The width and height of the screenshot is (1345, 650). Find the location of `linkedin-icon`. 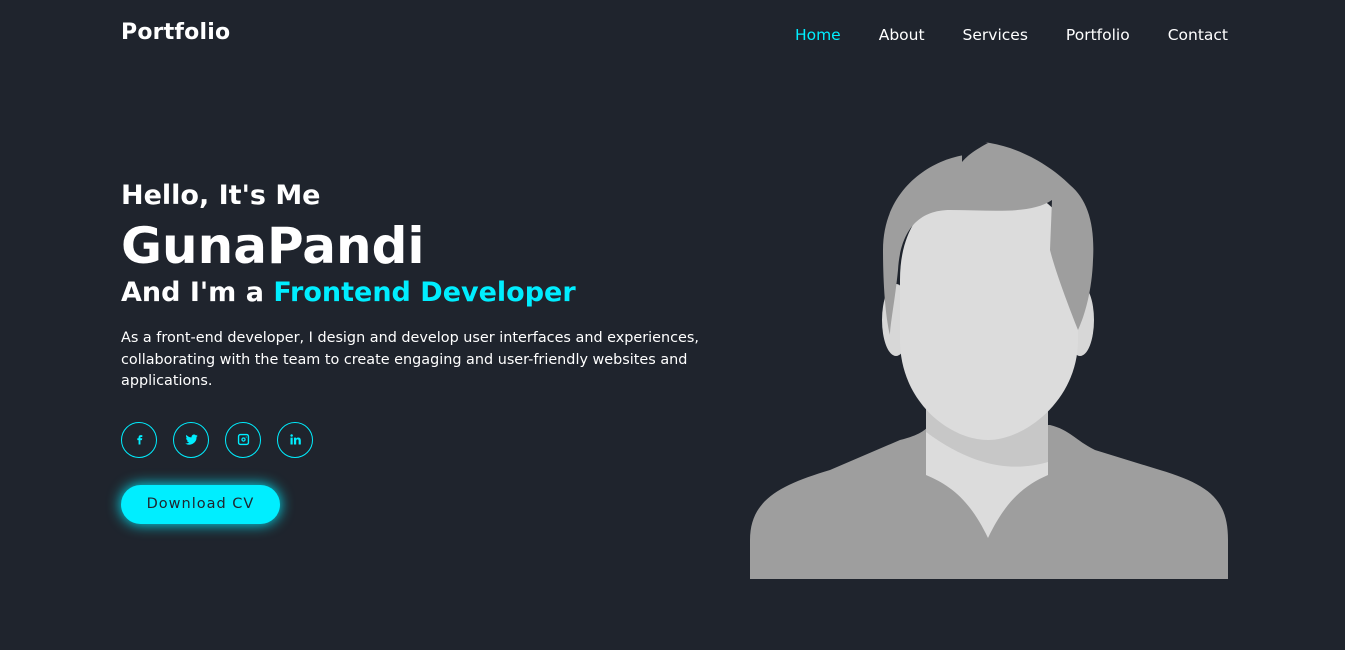

linkedin-icon is located at coordinates (295, 439).